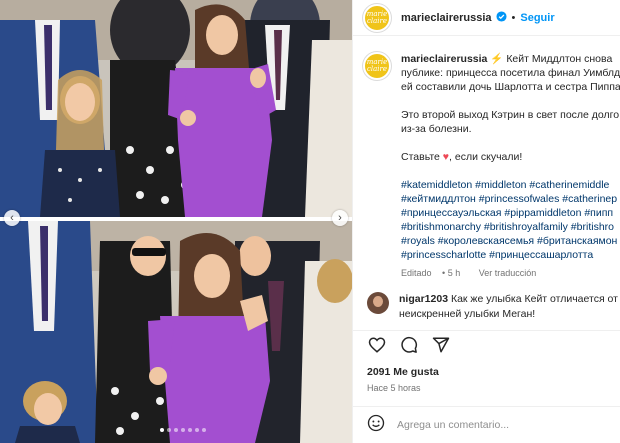  I want to click on post-actions, so click(409, 345).